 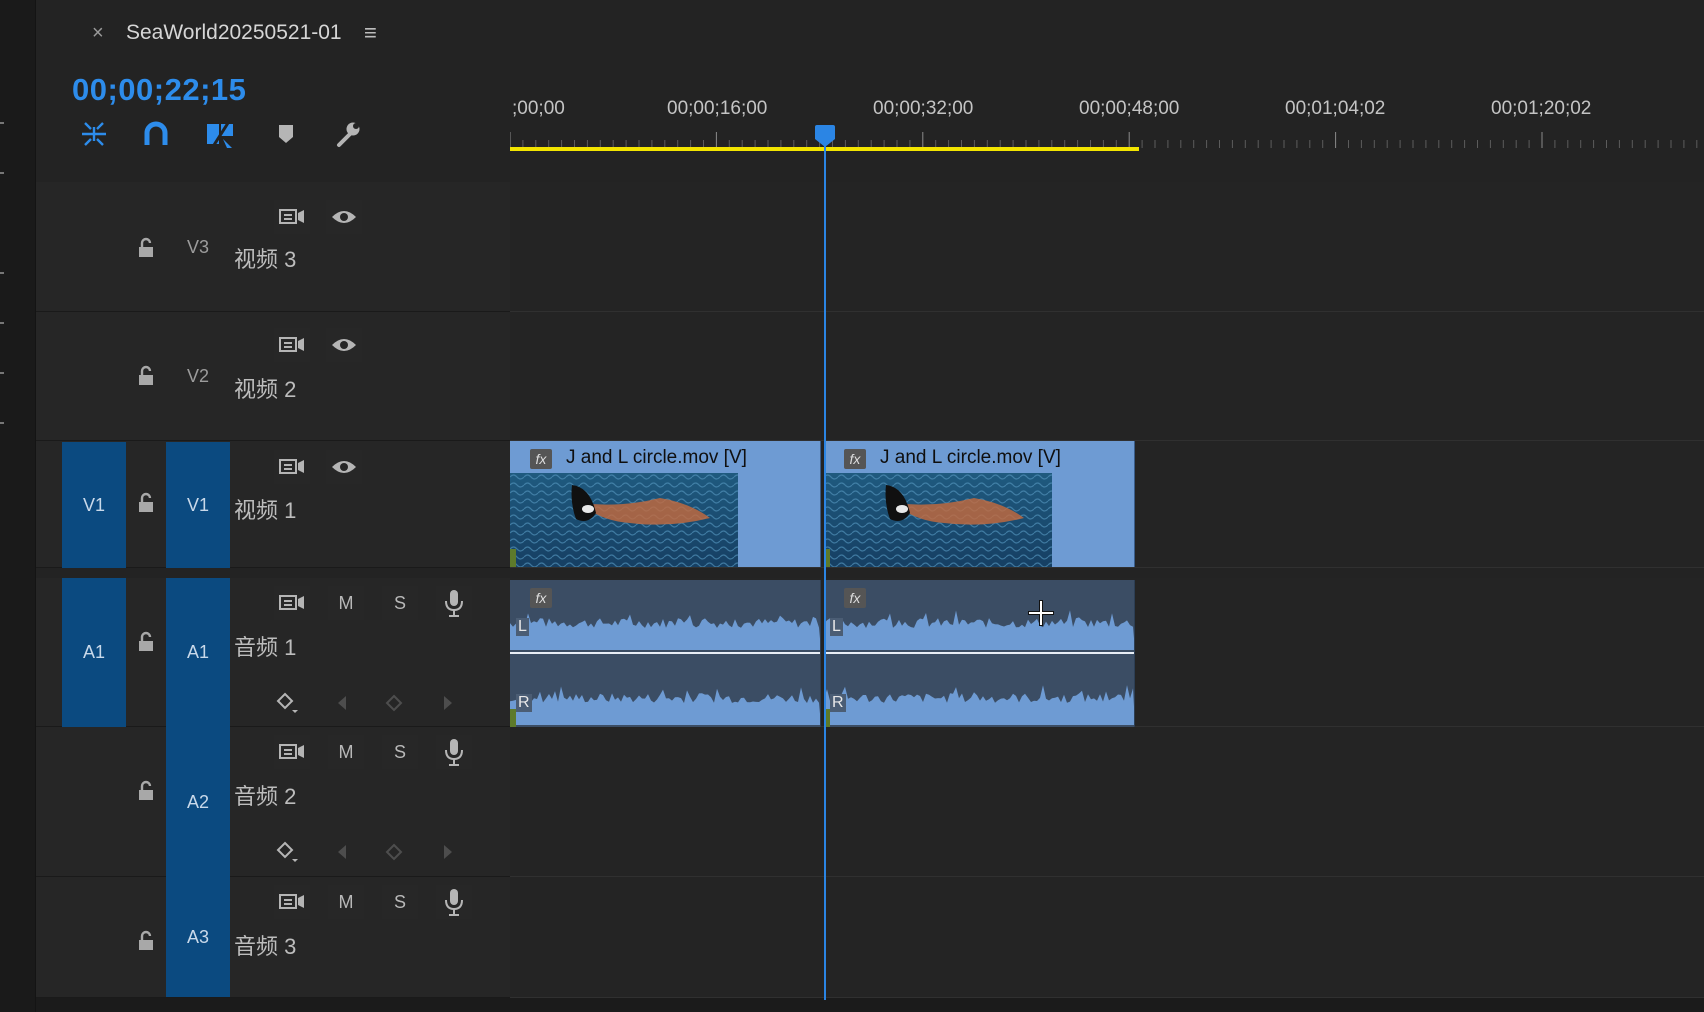 What do you see at coordinates (265, 796) in the screenshot?
I see `track-name: 音频 2` at bounding box center [265, 796].